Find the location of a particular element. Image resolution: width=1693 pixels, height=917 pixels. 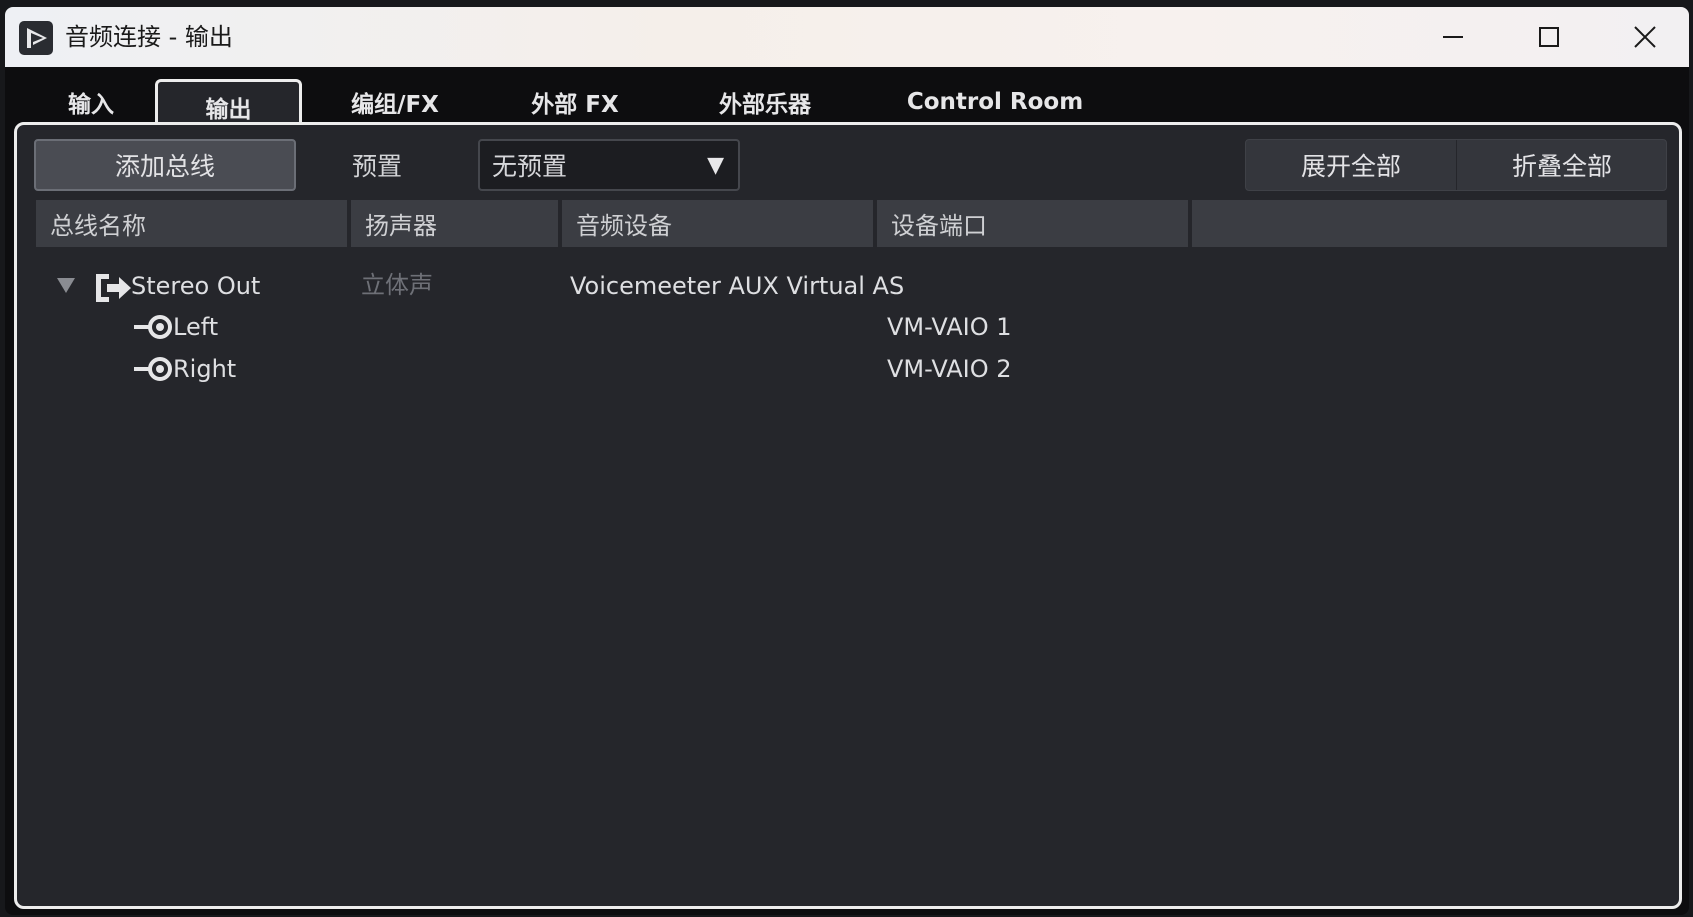

tab-input: 输入 is located at coordinates (91, 102).